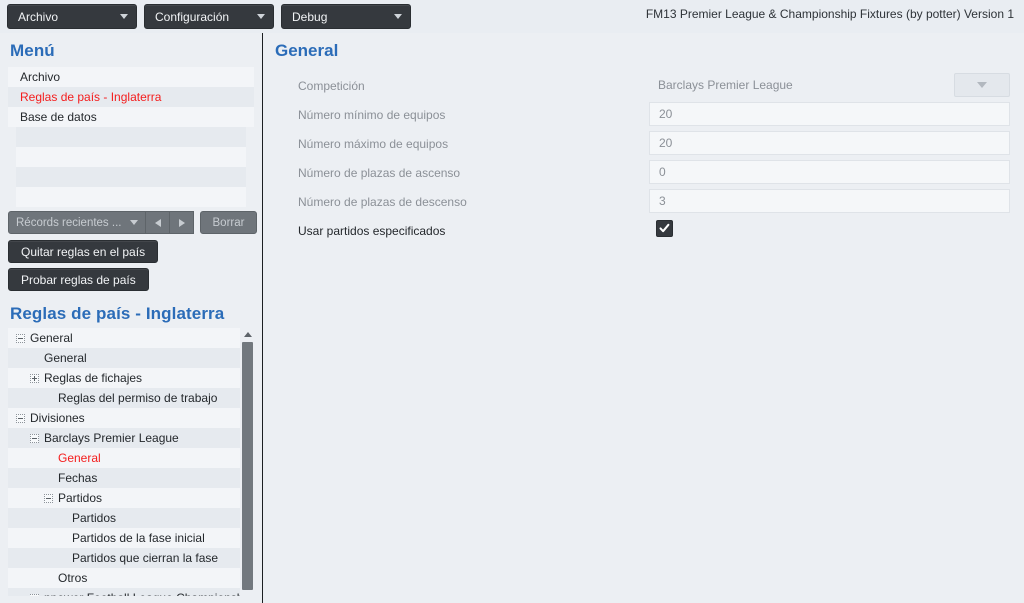 The width and height of the screenshot is (1024, 603). I want to click on clear-button: Borrar, so click(228, 222).